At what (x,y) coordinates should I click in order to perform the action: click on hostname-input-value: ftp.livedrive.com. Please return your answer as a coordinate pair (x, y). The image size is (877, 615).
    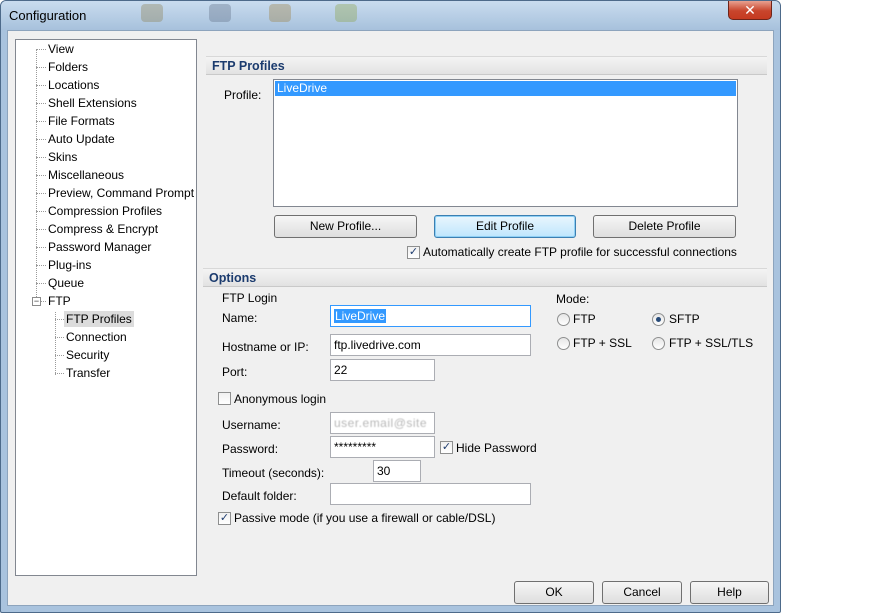
    Looking at the image, I should click on (377, 345).